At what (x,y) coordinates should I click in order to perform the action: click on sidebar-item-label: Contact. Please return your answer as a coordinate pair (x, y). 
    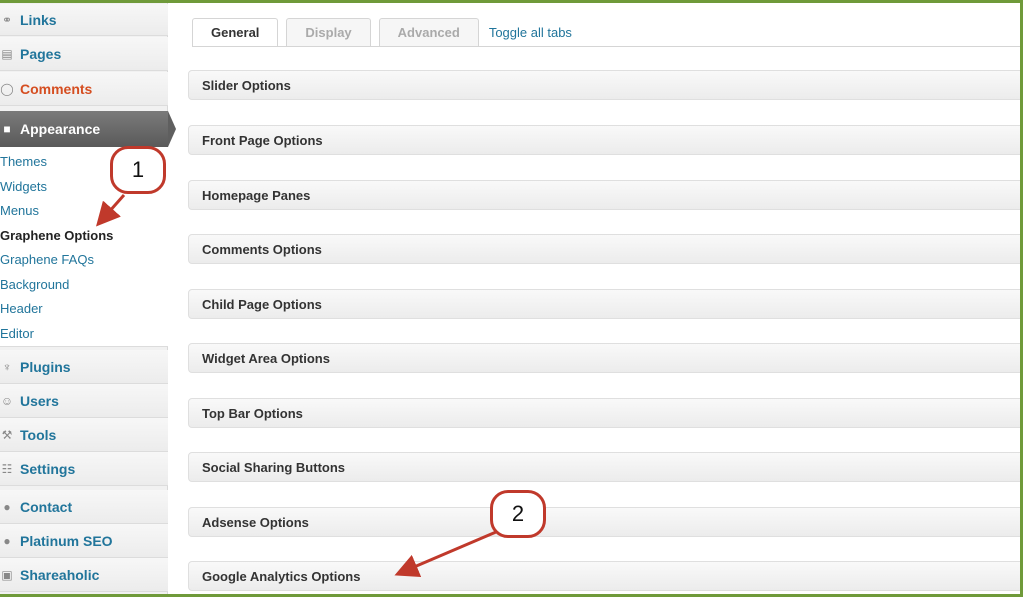
    Looking at the image, I should click on (46, 506).